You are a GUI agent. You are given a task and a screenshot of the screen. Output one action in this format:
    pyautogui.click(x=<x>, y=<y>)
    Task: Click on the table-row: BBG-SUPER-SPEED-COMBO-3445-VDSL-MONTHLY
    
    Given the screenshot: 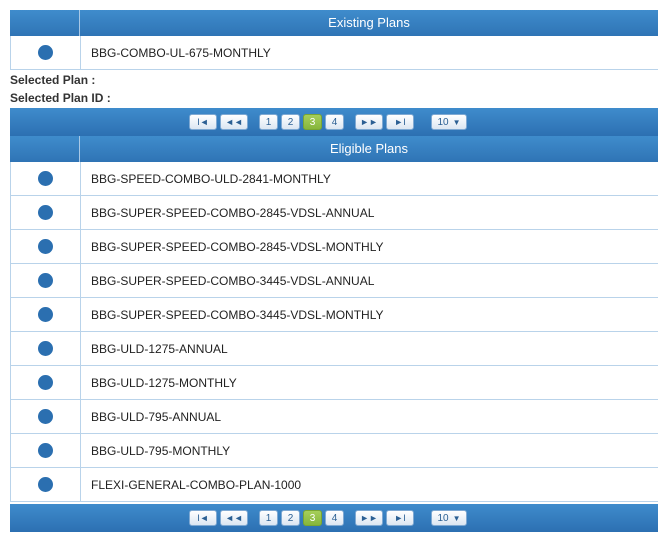 What is the action you would take?
    pyautogui.click(x=334, y=315)
    